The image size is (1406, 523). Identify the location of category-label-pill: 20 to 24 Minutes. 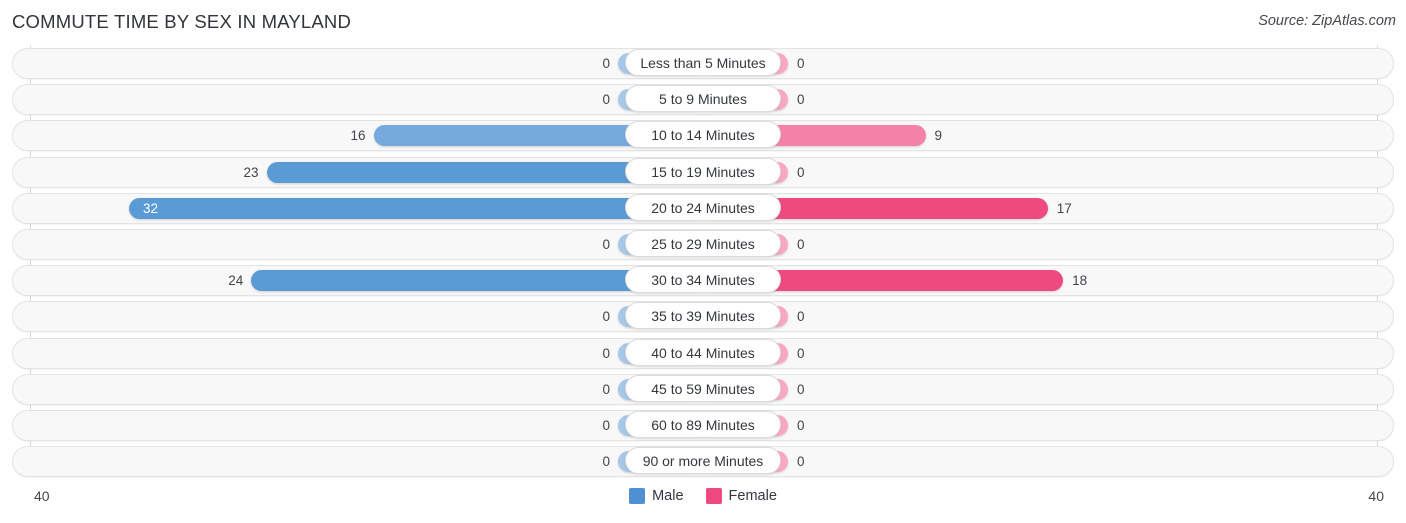
(703, 207).